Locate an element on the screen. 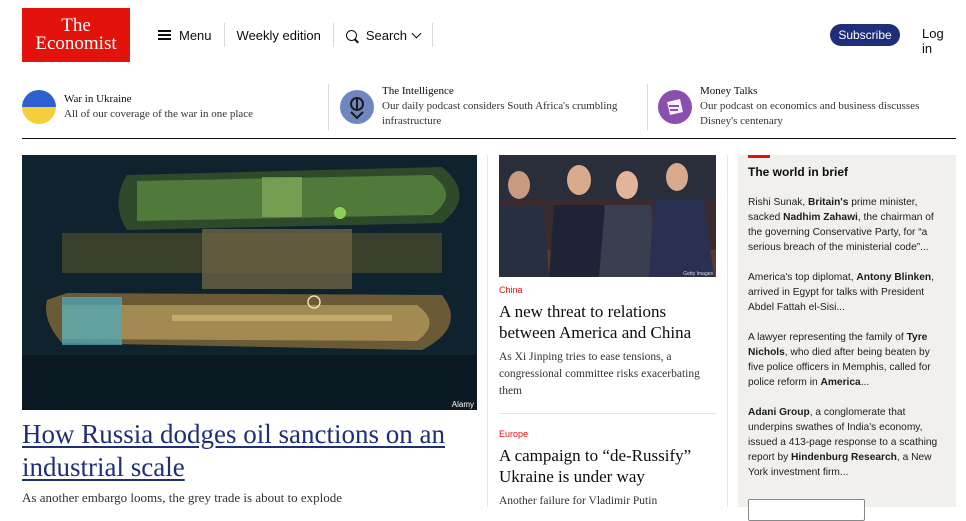 This screenshot has height=521, width=966. nav-divider is located at coordinates (433, 35).